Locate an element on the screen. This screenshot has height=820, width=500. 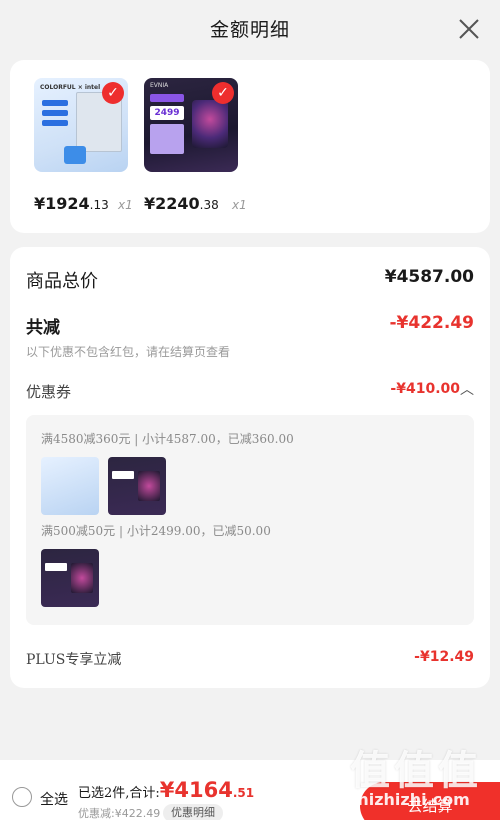
product-item-monitor: EVNIA 2499 ✓ ¥2240.38 x1 is located at coordinates (195, 145).